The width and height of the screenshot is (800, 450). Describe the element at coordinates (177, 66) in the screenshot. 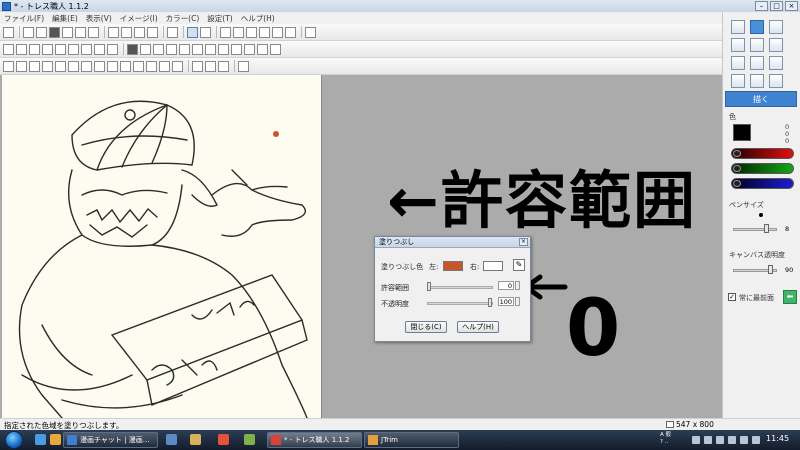

I see `filter-extra-icon` at that location.